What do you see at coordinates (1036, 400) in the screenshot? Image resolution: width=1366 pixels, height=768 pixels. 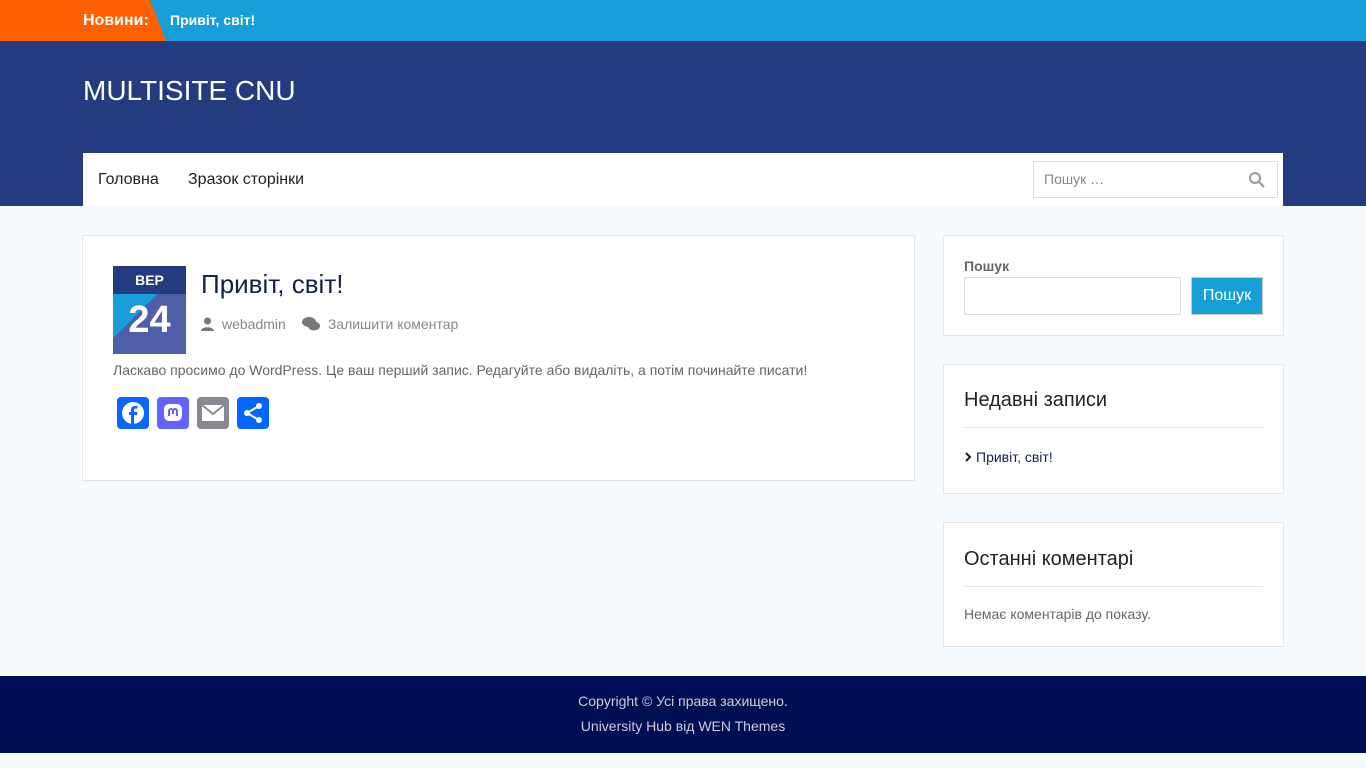 I see `recent-posts-title: Недавні записи` at bounding box center [1036, 400].